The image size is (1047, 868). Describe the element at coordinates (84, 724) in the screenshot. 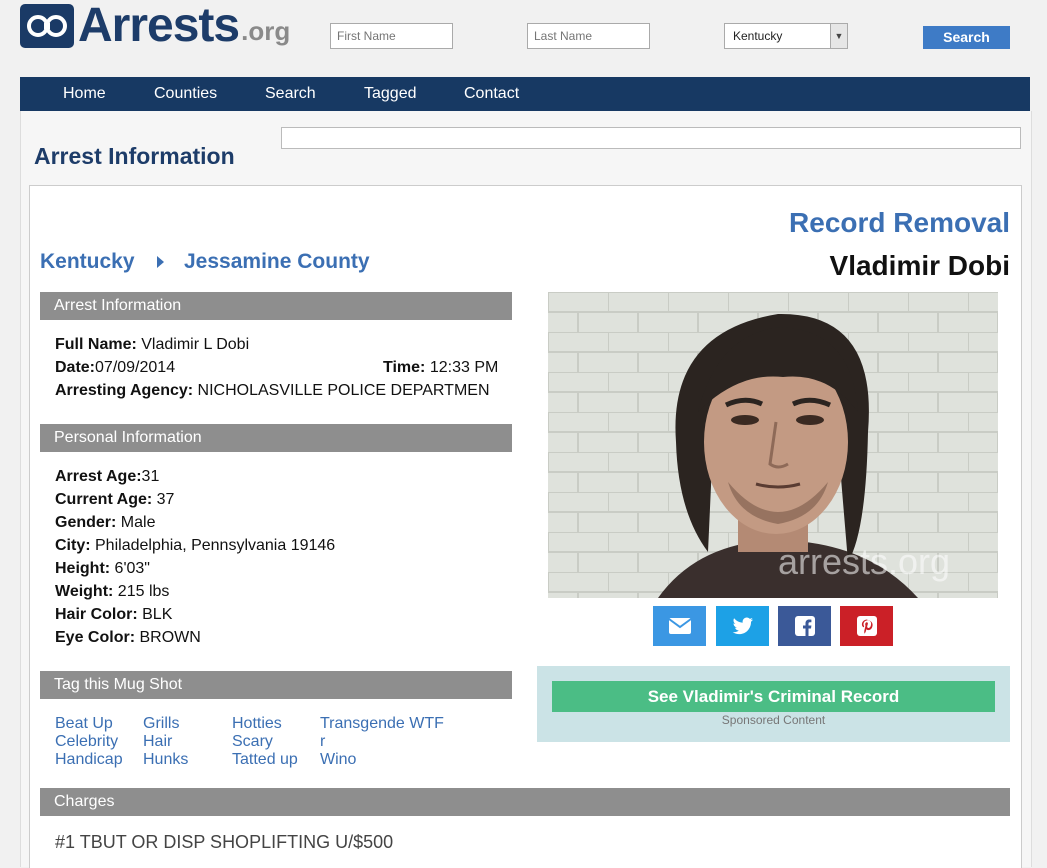

I see `tag-link: Beat Up` at that location.